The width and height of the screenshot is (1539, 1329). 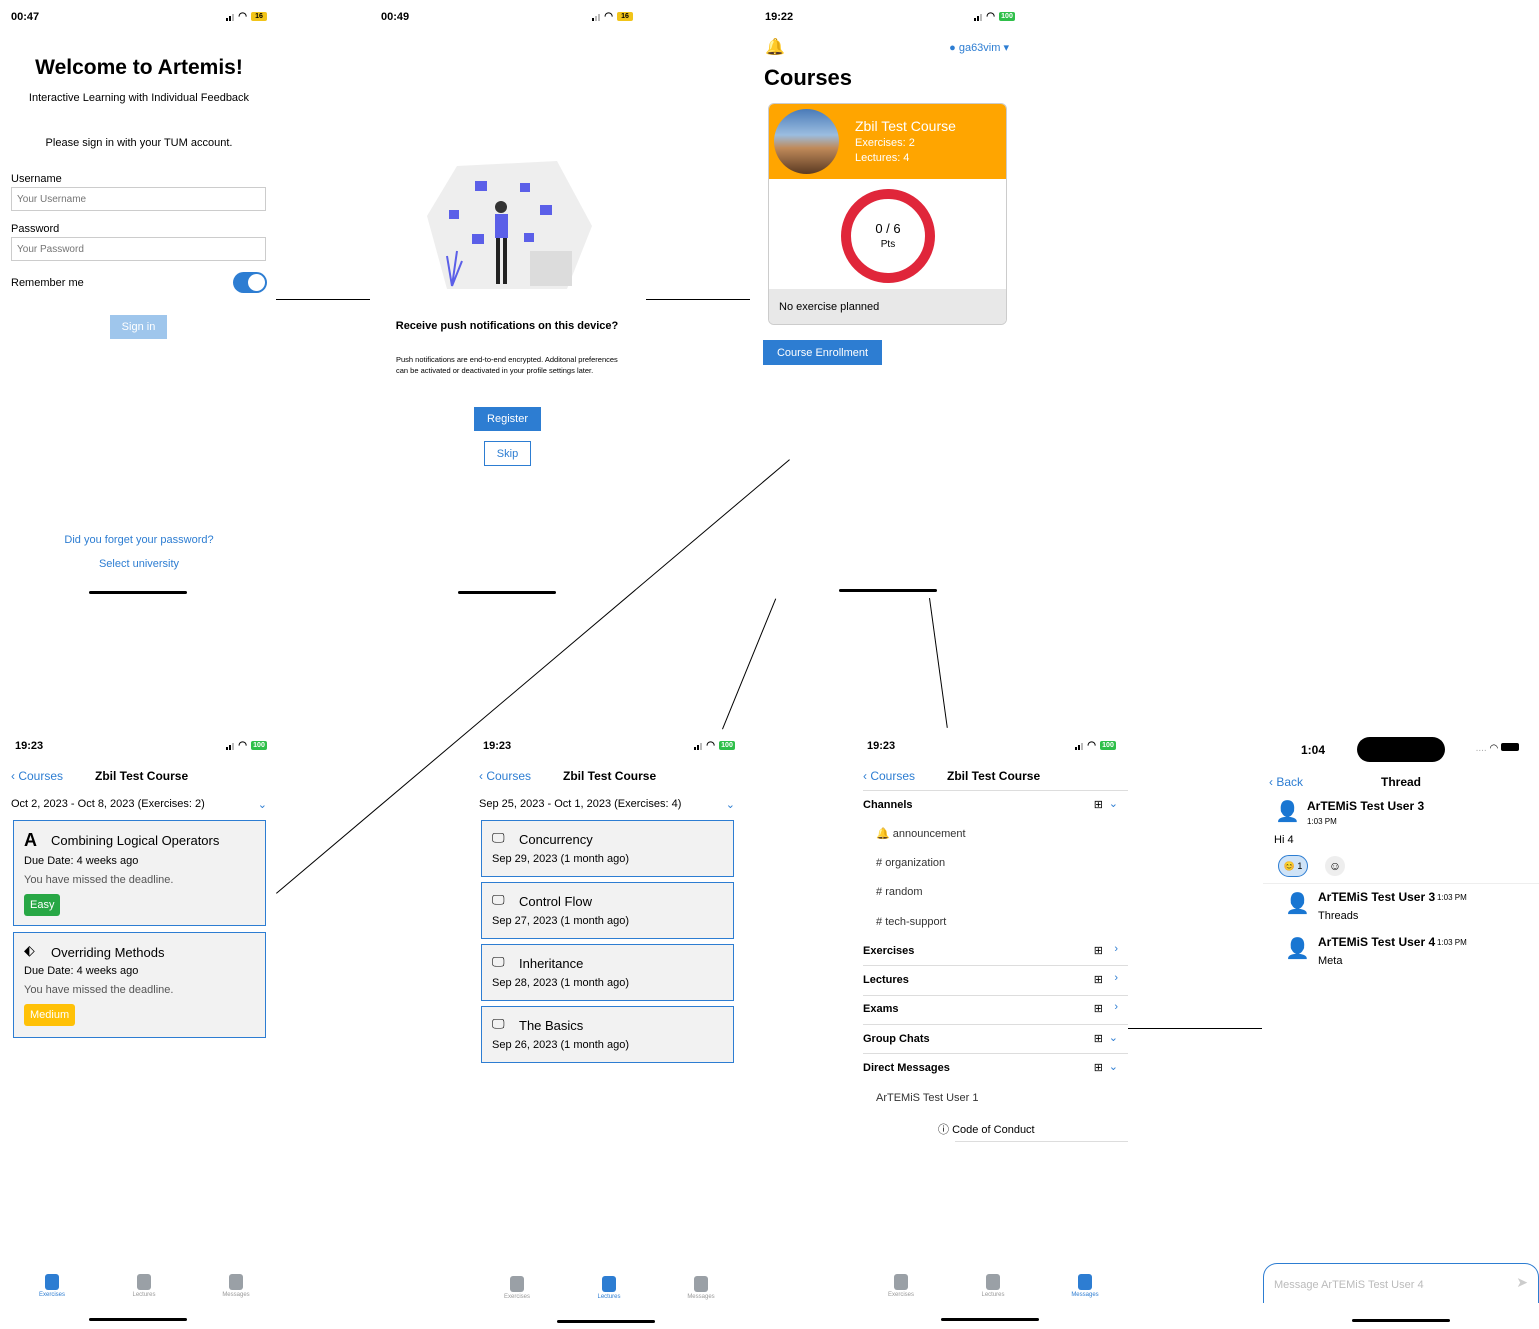 What do you see at coordinates (1297, 949) in the screenshot?
I see `avatar: 👤` at bounding box center [1297, 949].